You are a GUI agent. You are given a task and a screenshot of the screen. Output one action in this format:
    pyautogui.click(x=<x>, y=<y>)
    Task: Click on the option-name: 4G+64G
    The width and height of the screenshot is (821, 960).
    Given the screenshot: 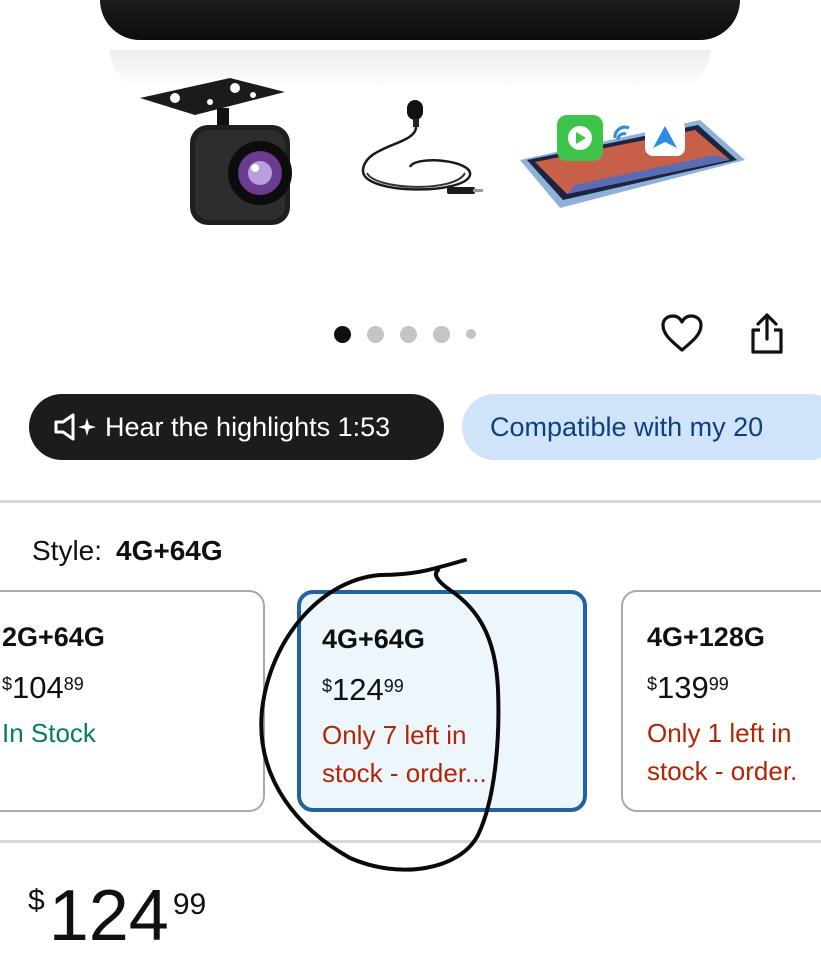 What is the action you would take?
    pyautogui.click(x=373, y=639)
    